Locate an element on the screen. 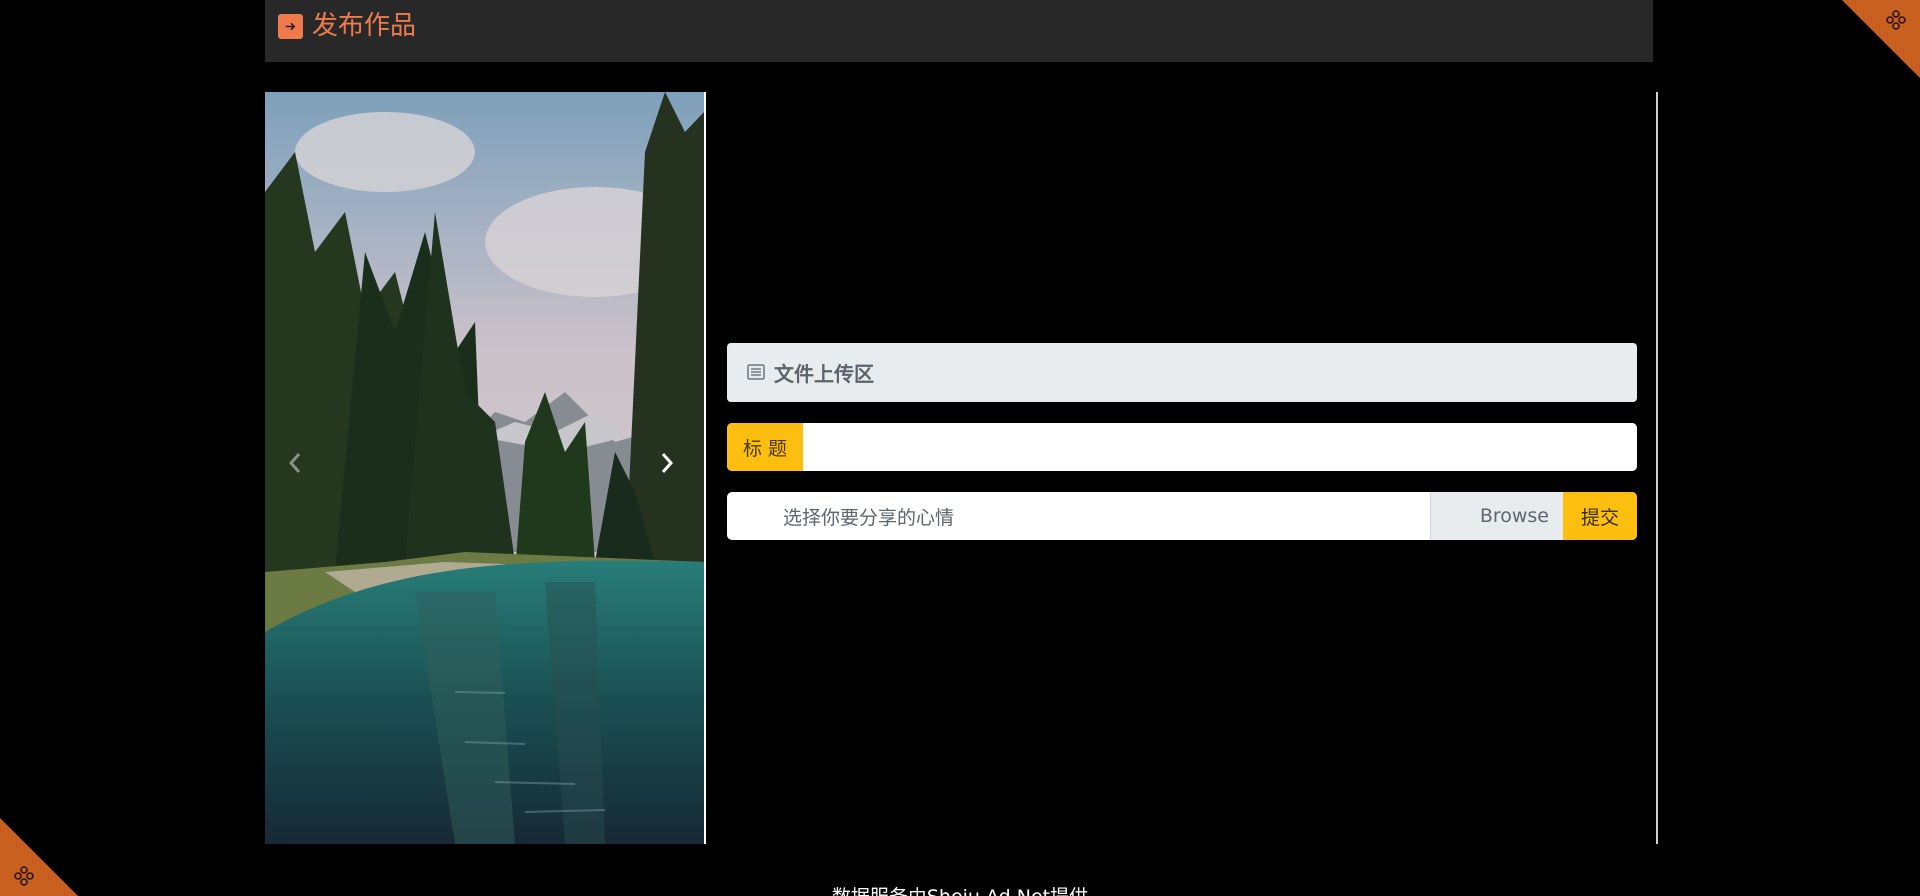 The height and width of the screenshot is (896, 1920). chevron-left-icon is located at coordinates (294, 463).